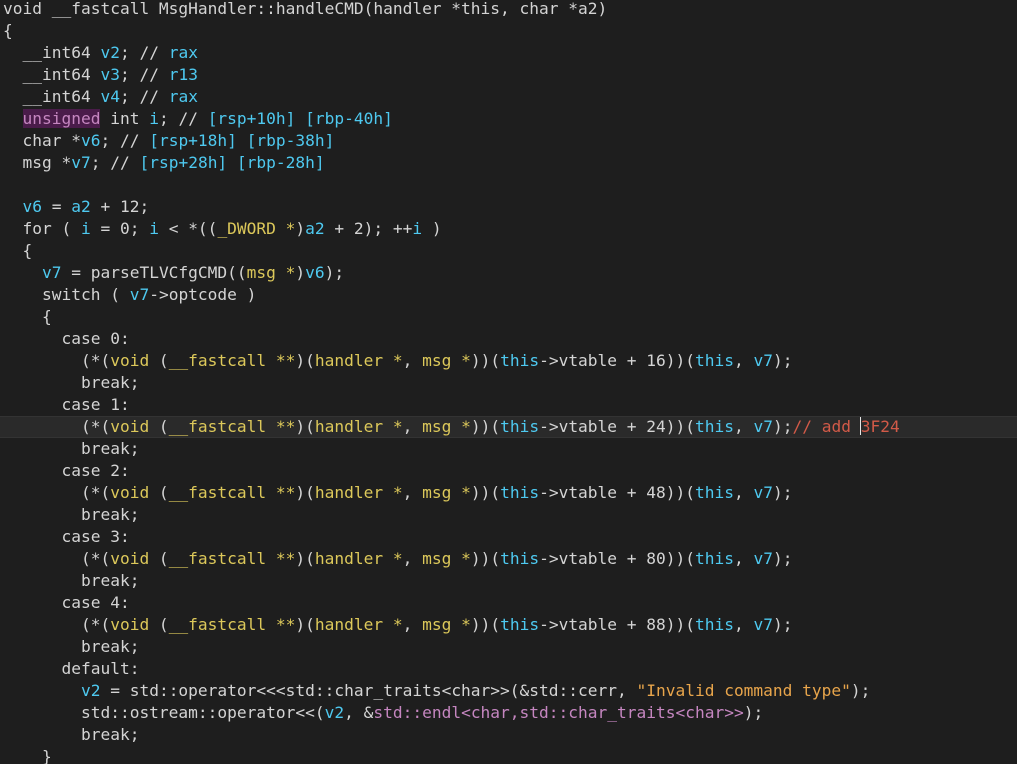 The height and width of the screenshot is (764, 1017). What do you see at coordinates (451, 141) in the screenshot?
I see `code-line: char *v6; // [rsp+18h] [rbp-38h]` at bounding box center [451, 141].